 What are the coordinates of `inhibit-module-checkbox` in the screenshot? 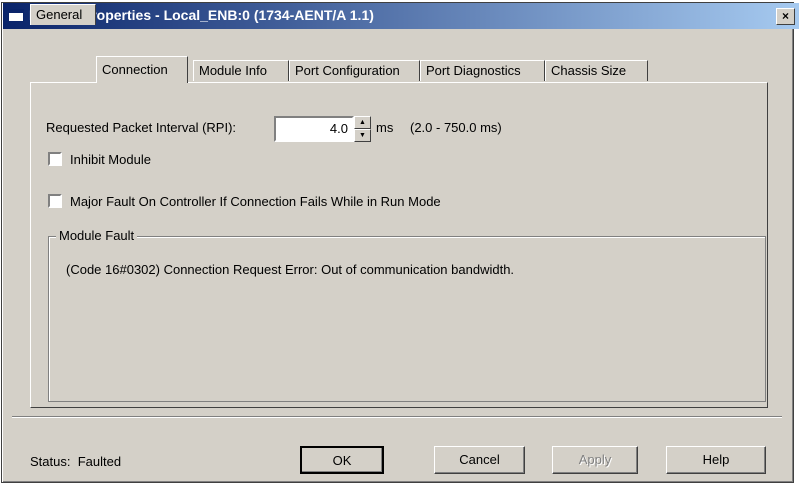 It's located at (55, 159).